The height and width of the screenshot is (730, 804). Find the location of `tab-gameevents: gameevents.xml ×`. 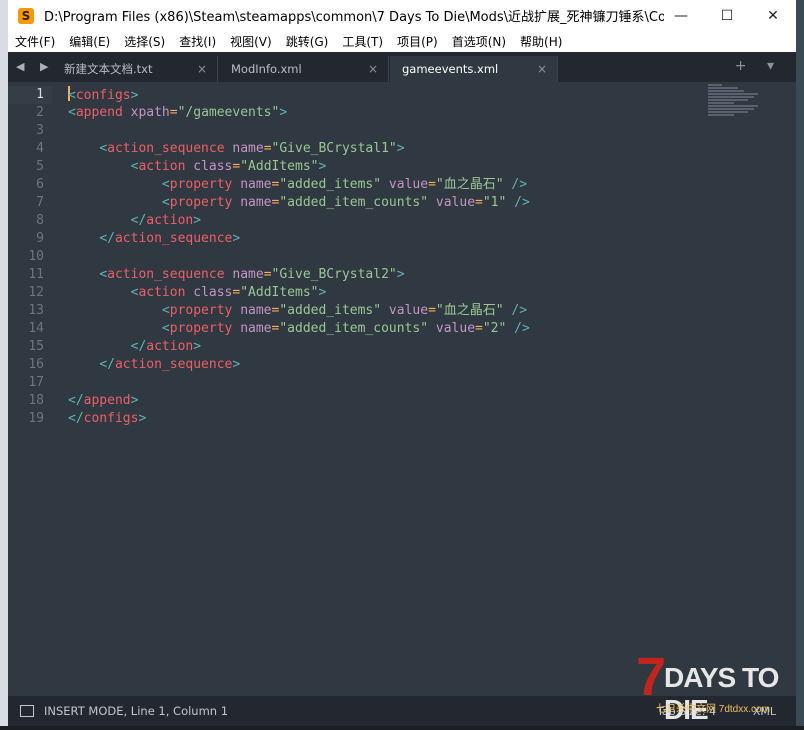

tab-gameevents: gameevents.xml × is located at coordinates (474, 69).